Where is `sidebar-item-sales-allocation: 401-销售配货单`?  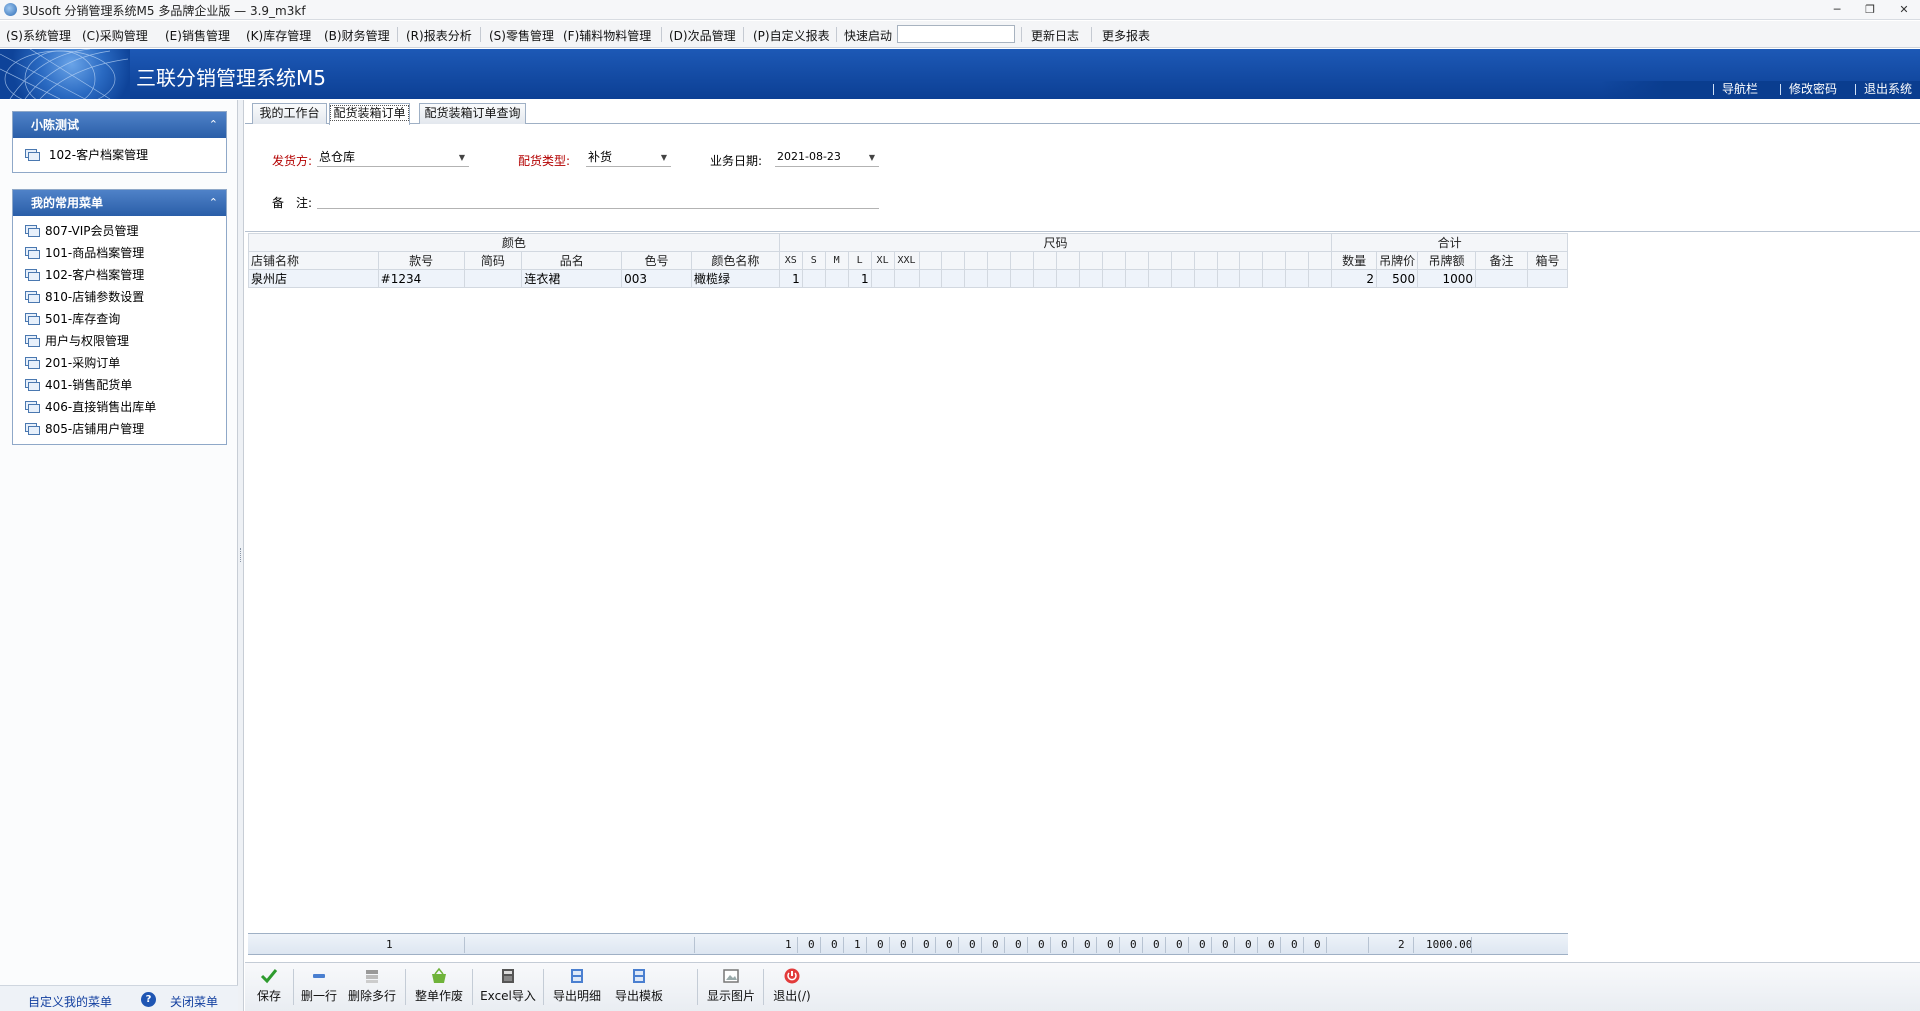
sidebar-item-sales-allocation: 401-销售配货单 is located at coordinates (119, 385).